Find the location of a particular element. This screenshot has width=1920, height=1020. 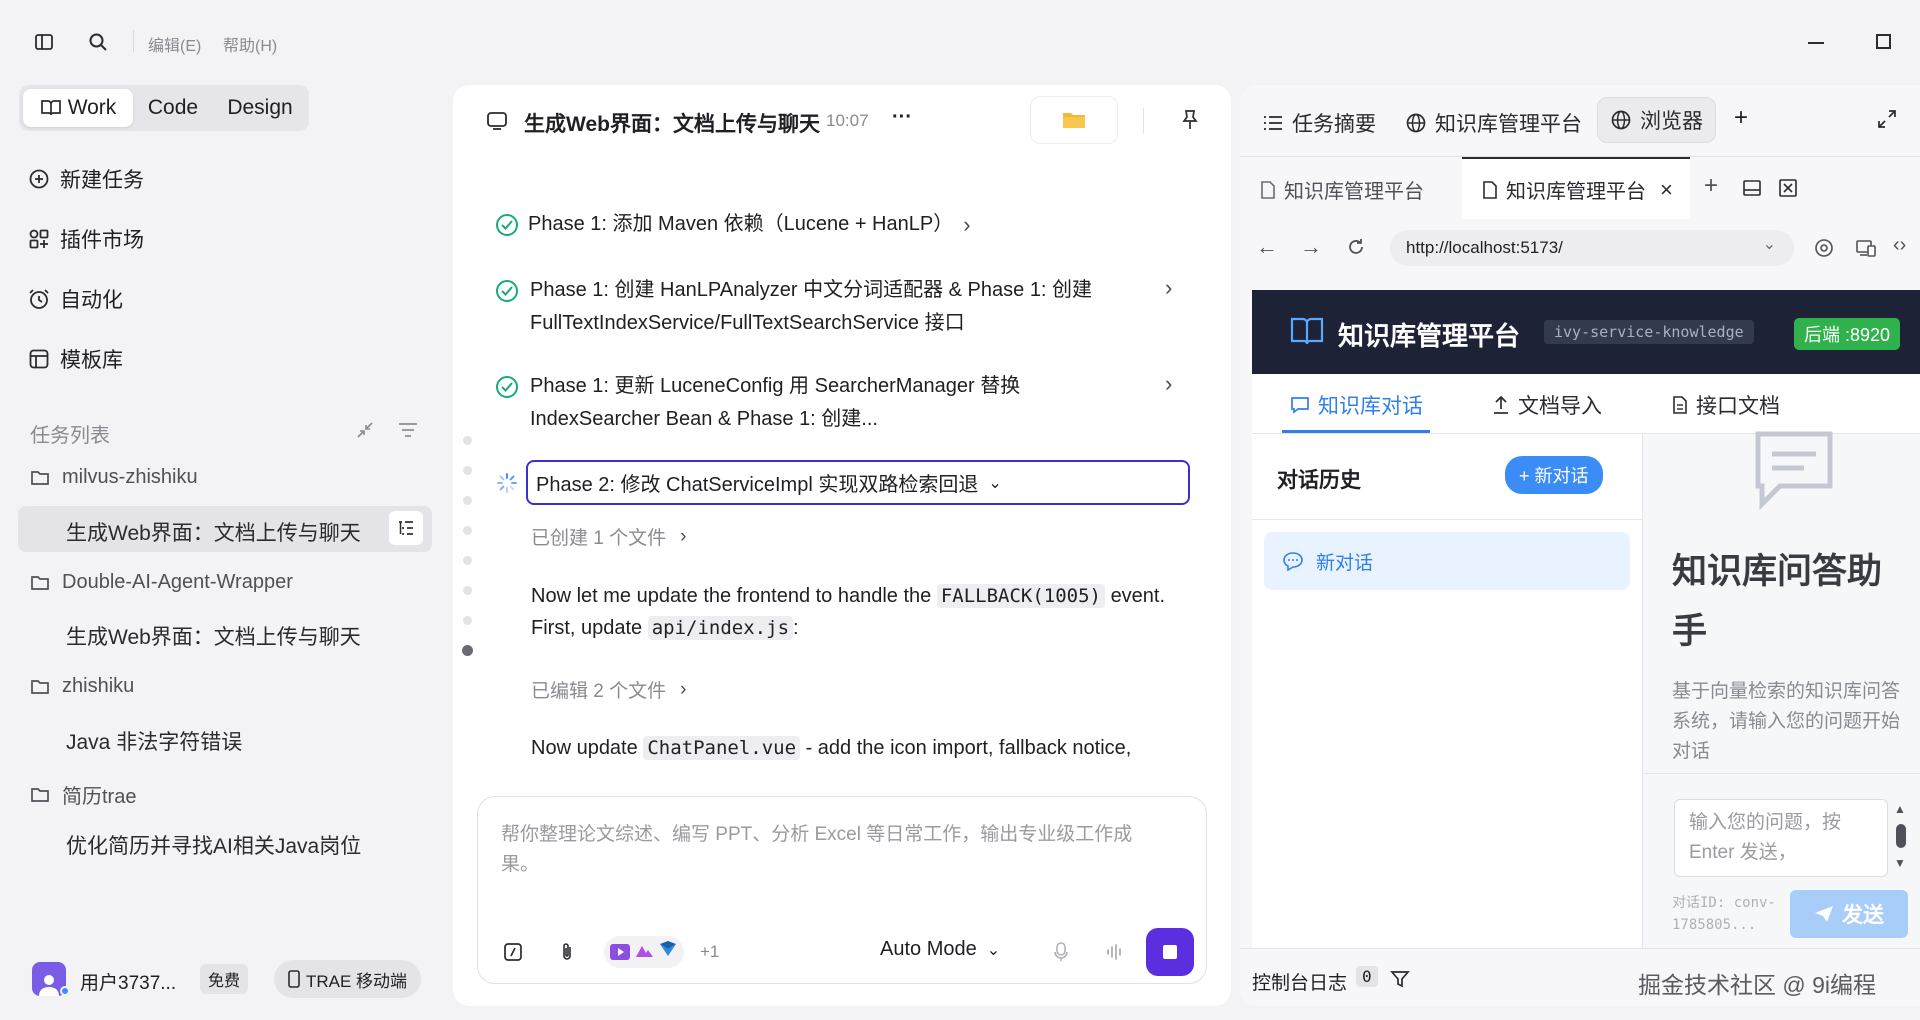

menu-edit: 编辑(E) is located at coordinates (174, 44).